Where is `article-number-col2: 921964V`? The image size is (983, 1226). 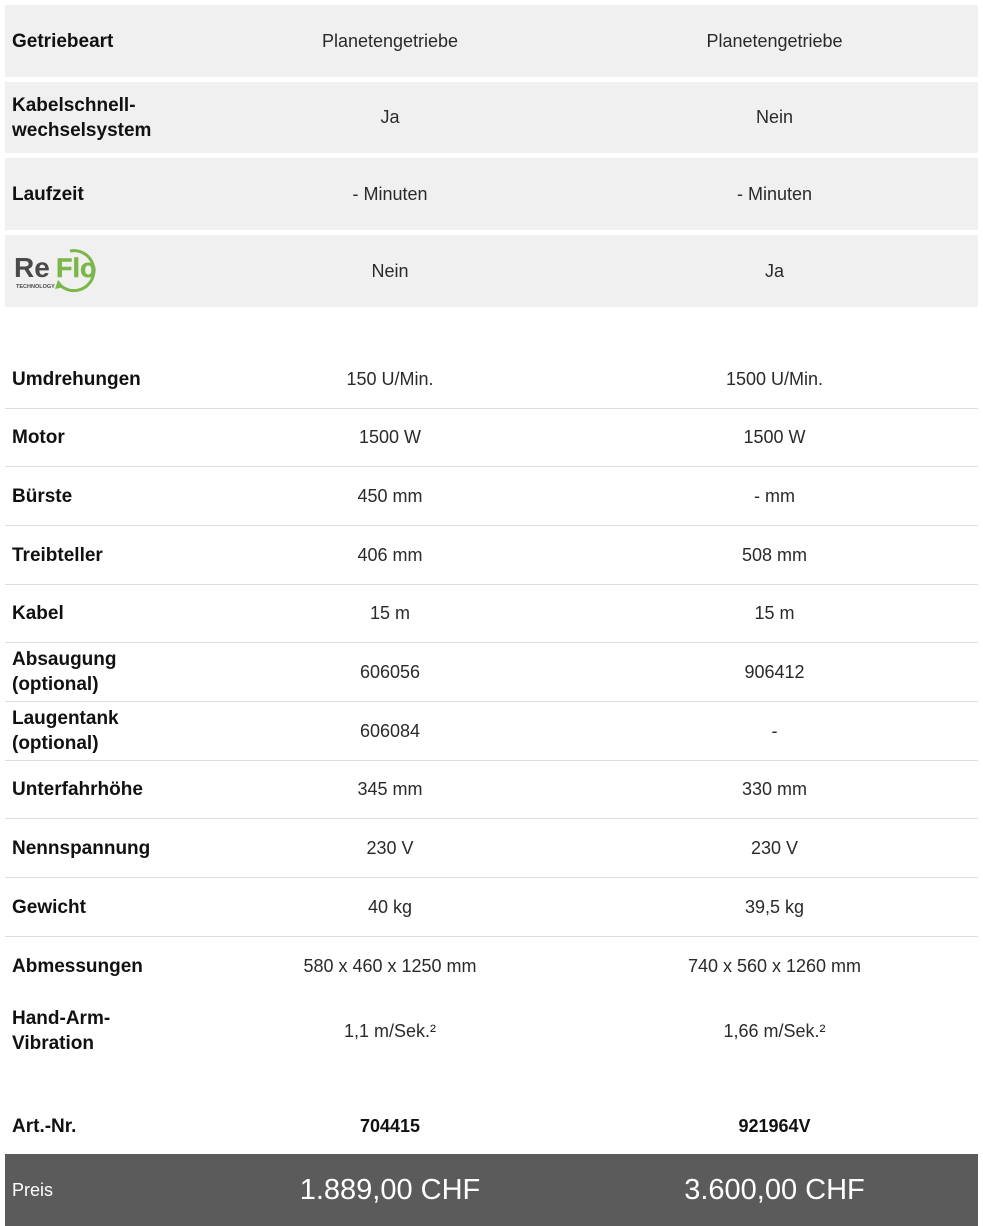 article-number-col2: 921964V is located at coordinates (774, 1125).